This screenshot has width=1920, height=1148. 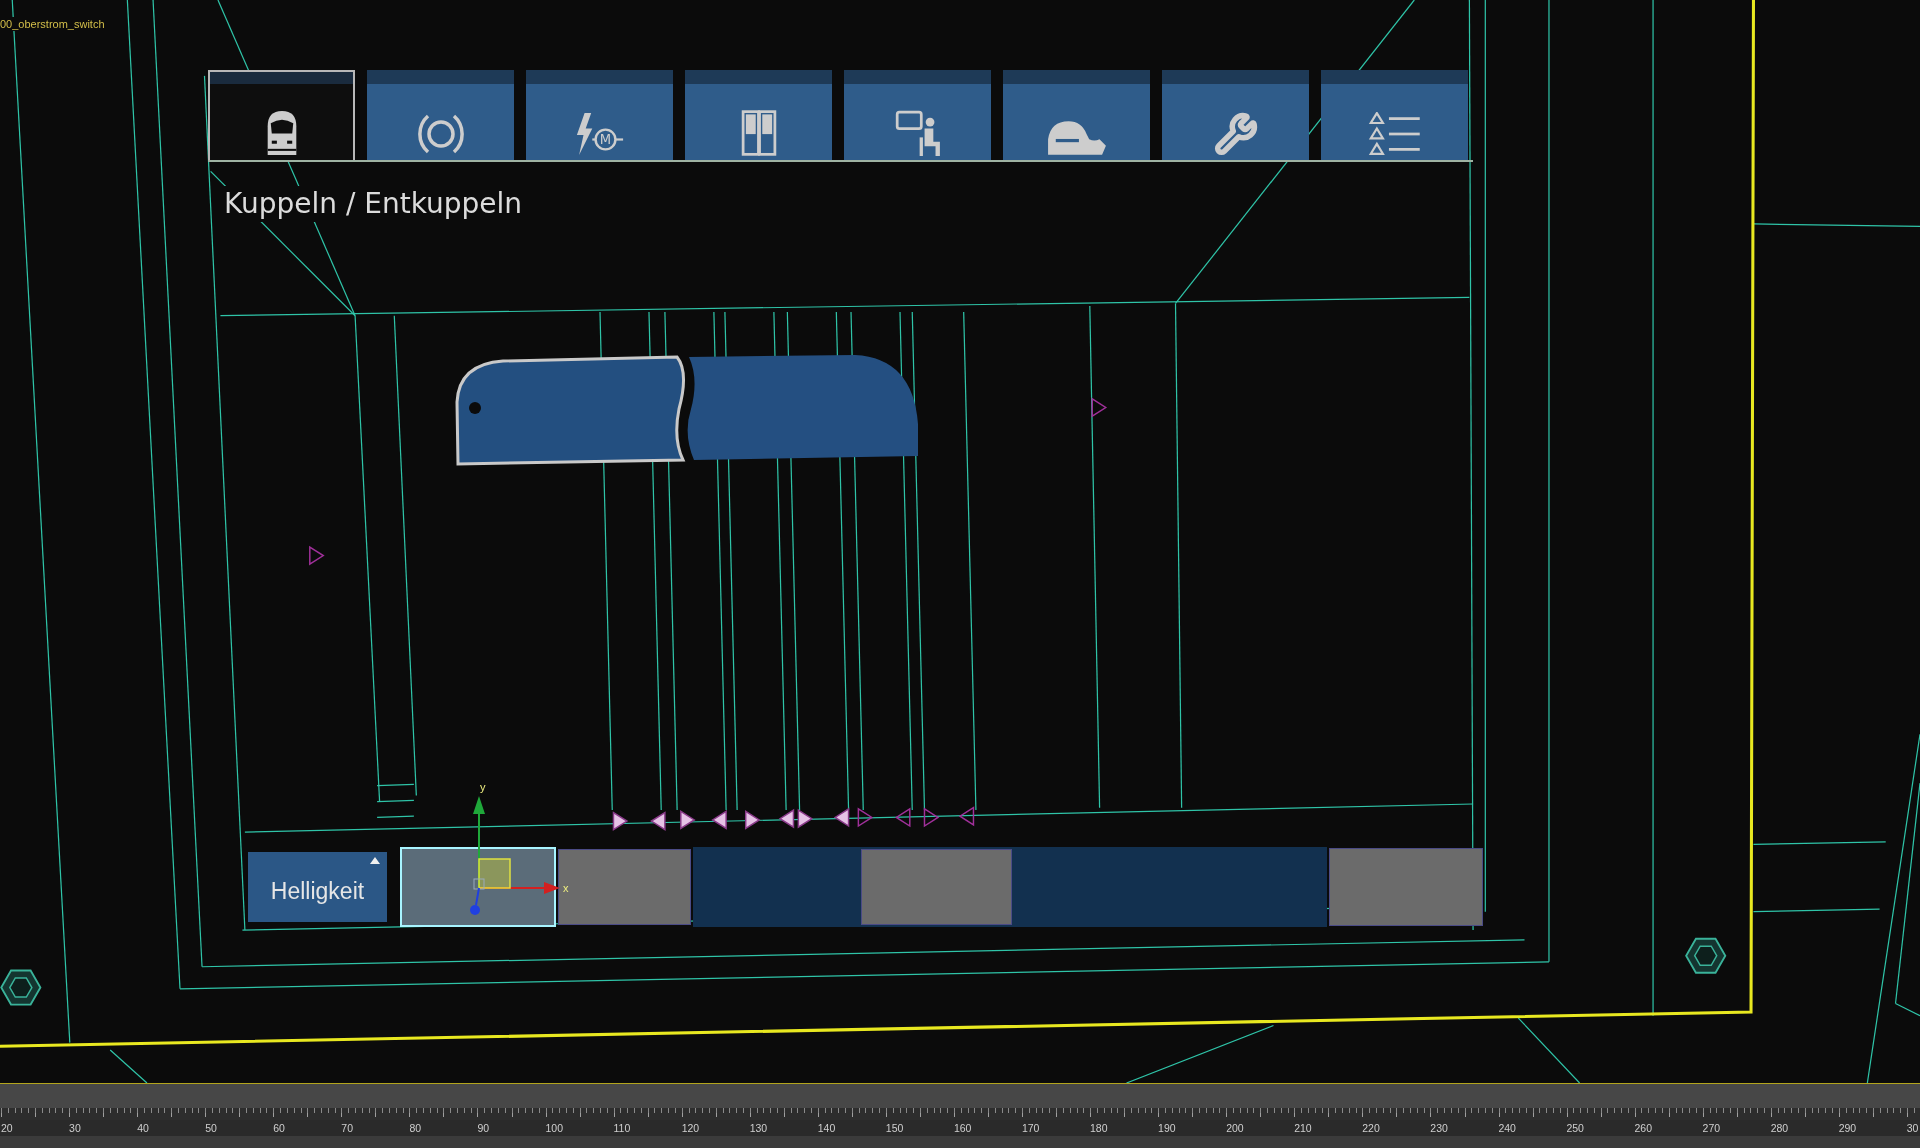 I want to click on frame-number: 90, so click(x=483, y=1128).